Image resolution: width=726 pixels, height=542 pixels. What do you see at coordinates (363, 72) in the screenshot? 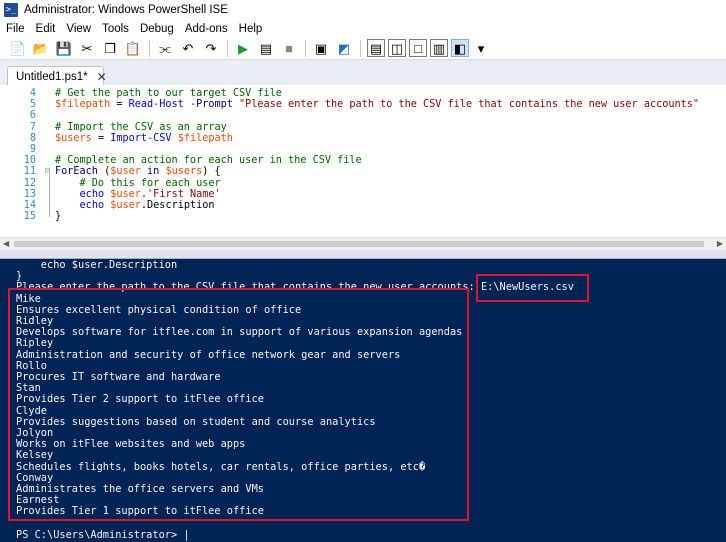
I see `script-tab-strip: Untitled1.ps1* ✕` at bounding box center [363, 72].